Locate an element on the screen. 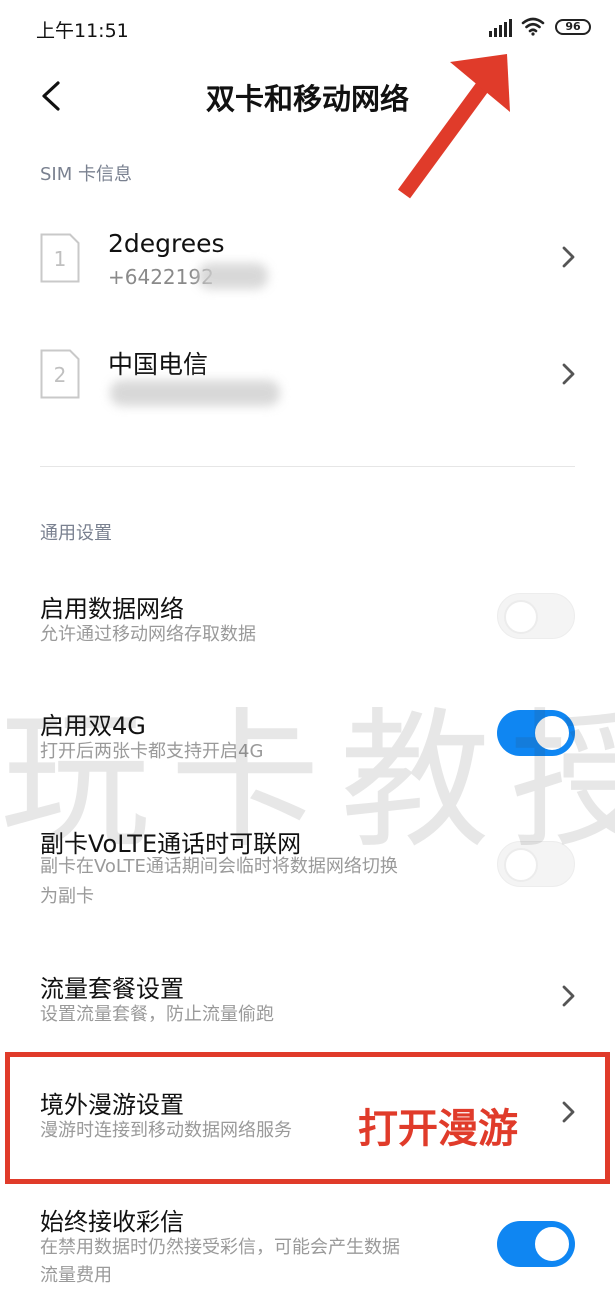 Image resolution: width=615 pixels, height=1291 pixels. sim-section-header: SIM 卡信息 is located at coordinates (86, 174).